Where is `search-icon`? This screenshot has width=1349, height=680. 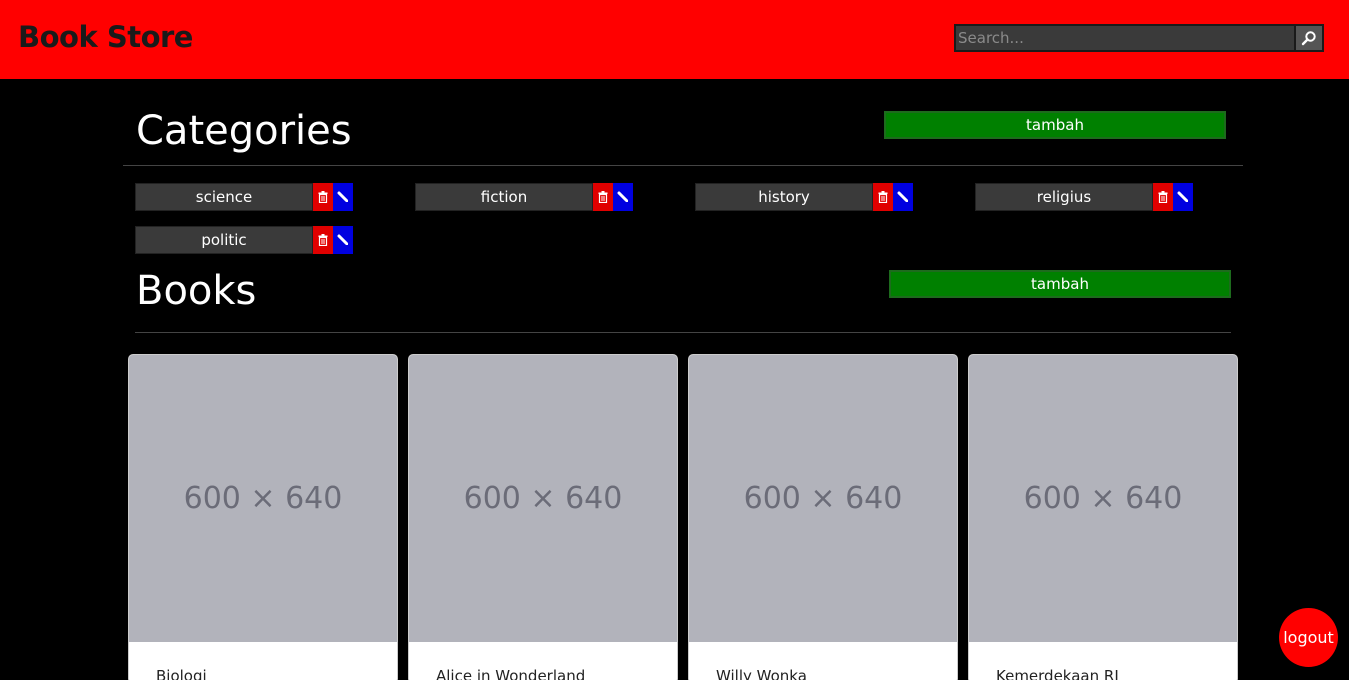
search-icon is located at coordinates (1308, 38).